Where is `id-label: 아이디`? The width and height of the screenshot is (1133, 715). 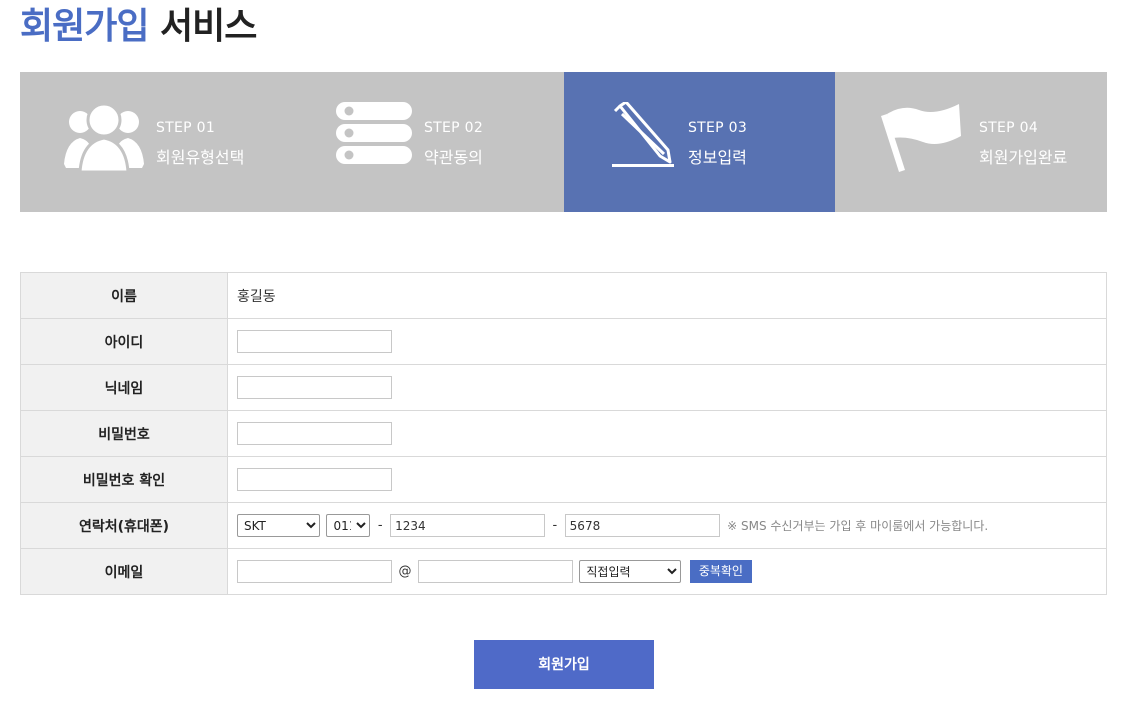
id-label: 아이디 is located at coordinates (124, 341).